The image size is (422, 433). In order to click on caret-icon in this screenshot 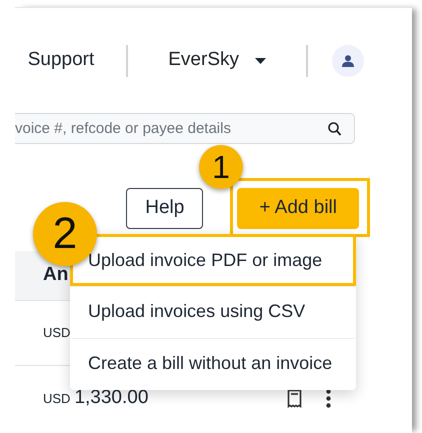, I will do `click(260, 61)`.